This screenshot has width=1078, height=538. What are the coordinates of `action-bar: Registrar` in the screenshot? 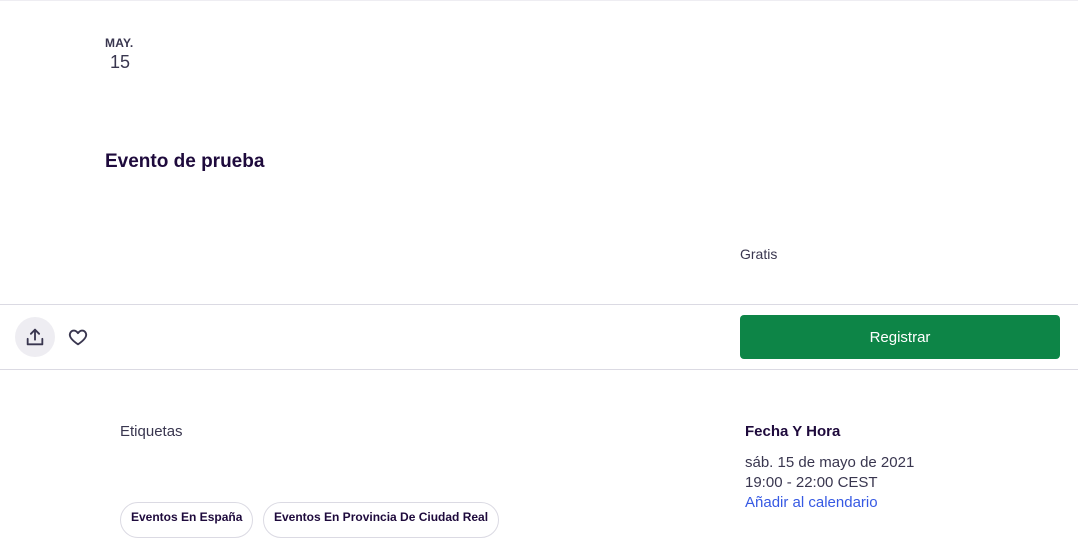 It's located at (539, 337).